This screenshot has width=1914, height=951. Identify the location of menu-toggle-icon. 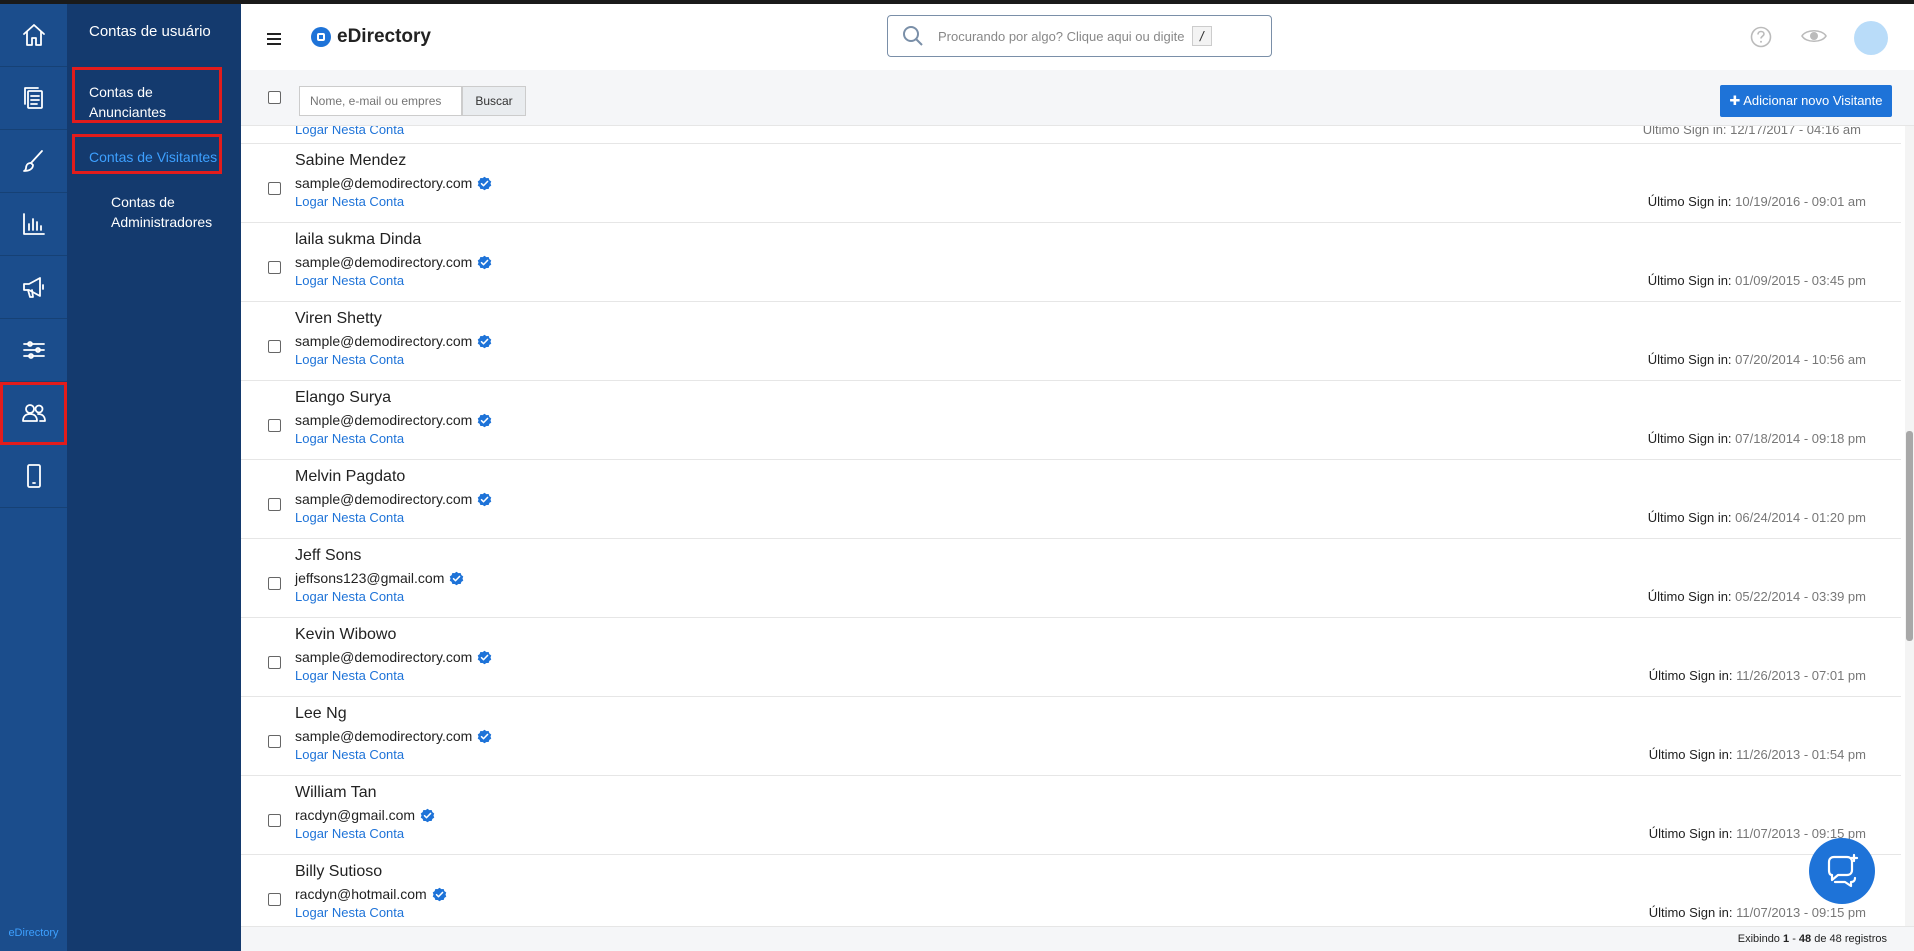
(274, 40).